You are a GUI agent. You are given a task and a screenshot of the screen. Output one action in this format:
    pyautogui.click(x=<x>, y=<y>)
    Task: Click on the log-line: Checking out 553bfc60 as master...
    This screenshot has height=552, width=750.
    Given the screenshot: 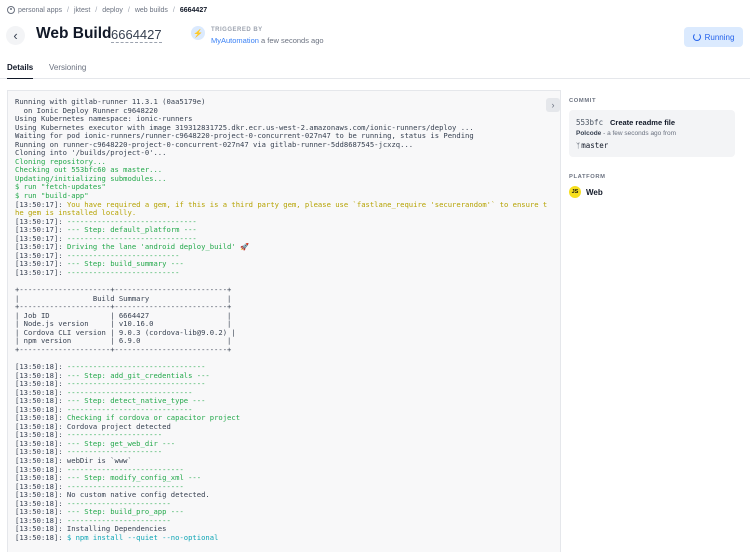 What is the action you would take?
    pyautogui.click(x=287, y=170)
    